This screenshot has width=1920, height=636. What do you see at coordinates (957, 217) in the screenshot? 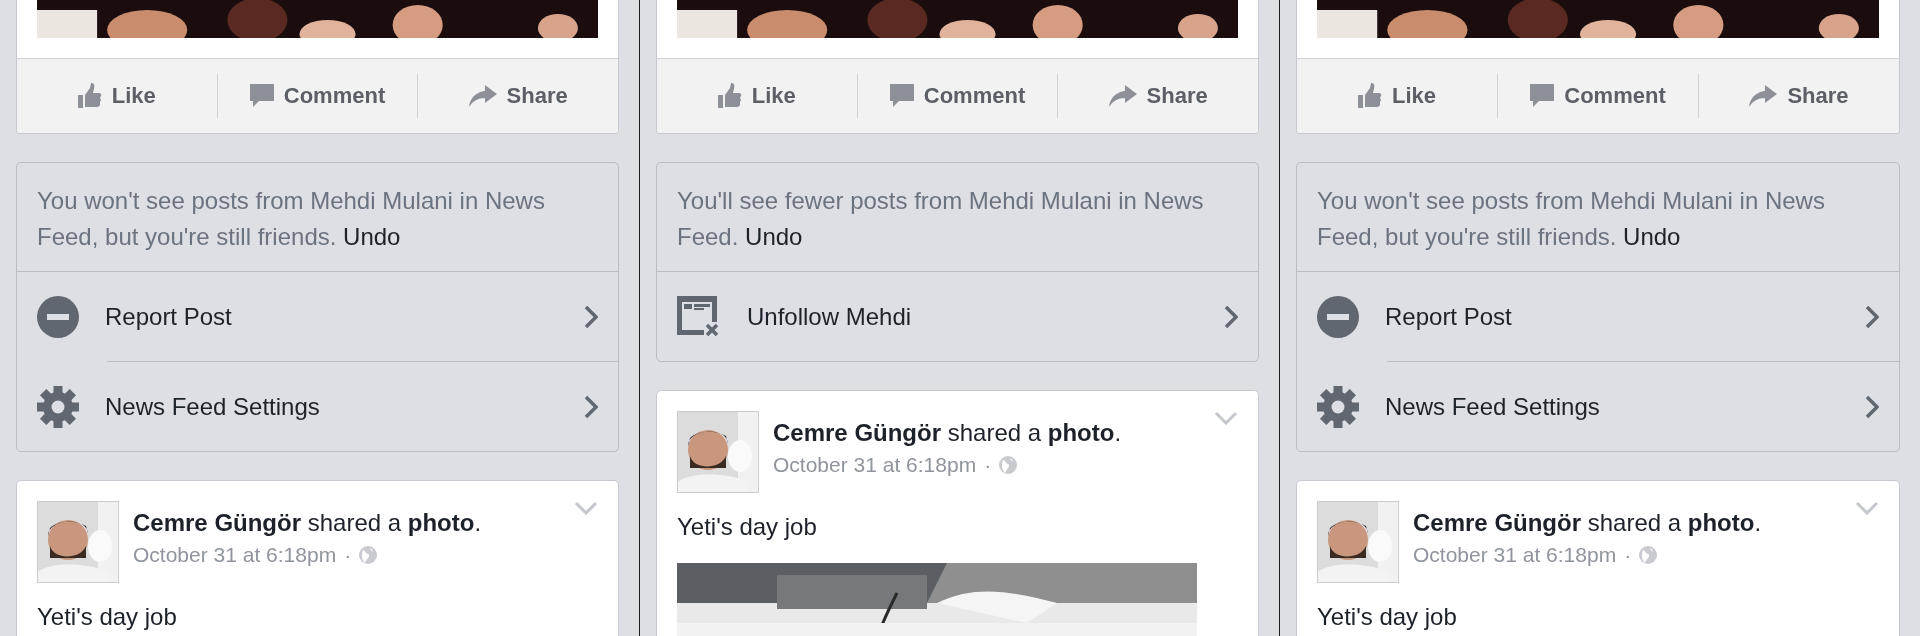
I see `hidden-post-message: You'll see fewer posts from Mehdi Mulani in News Feed. Undo` at bounding box center [957, 217].